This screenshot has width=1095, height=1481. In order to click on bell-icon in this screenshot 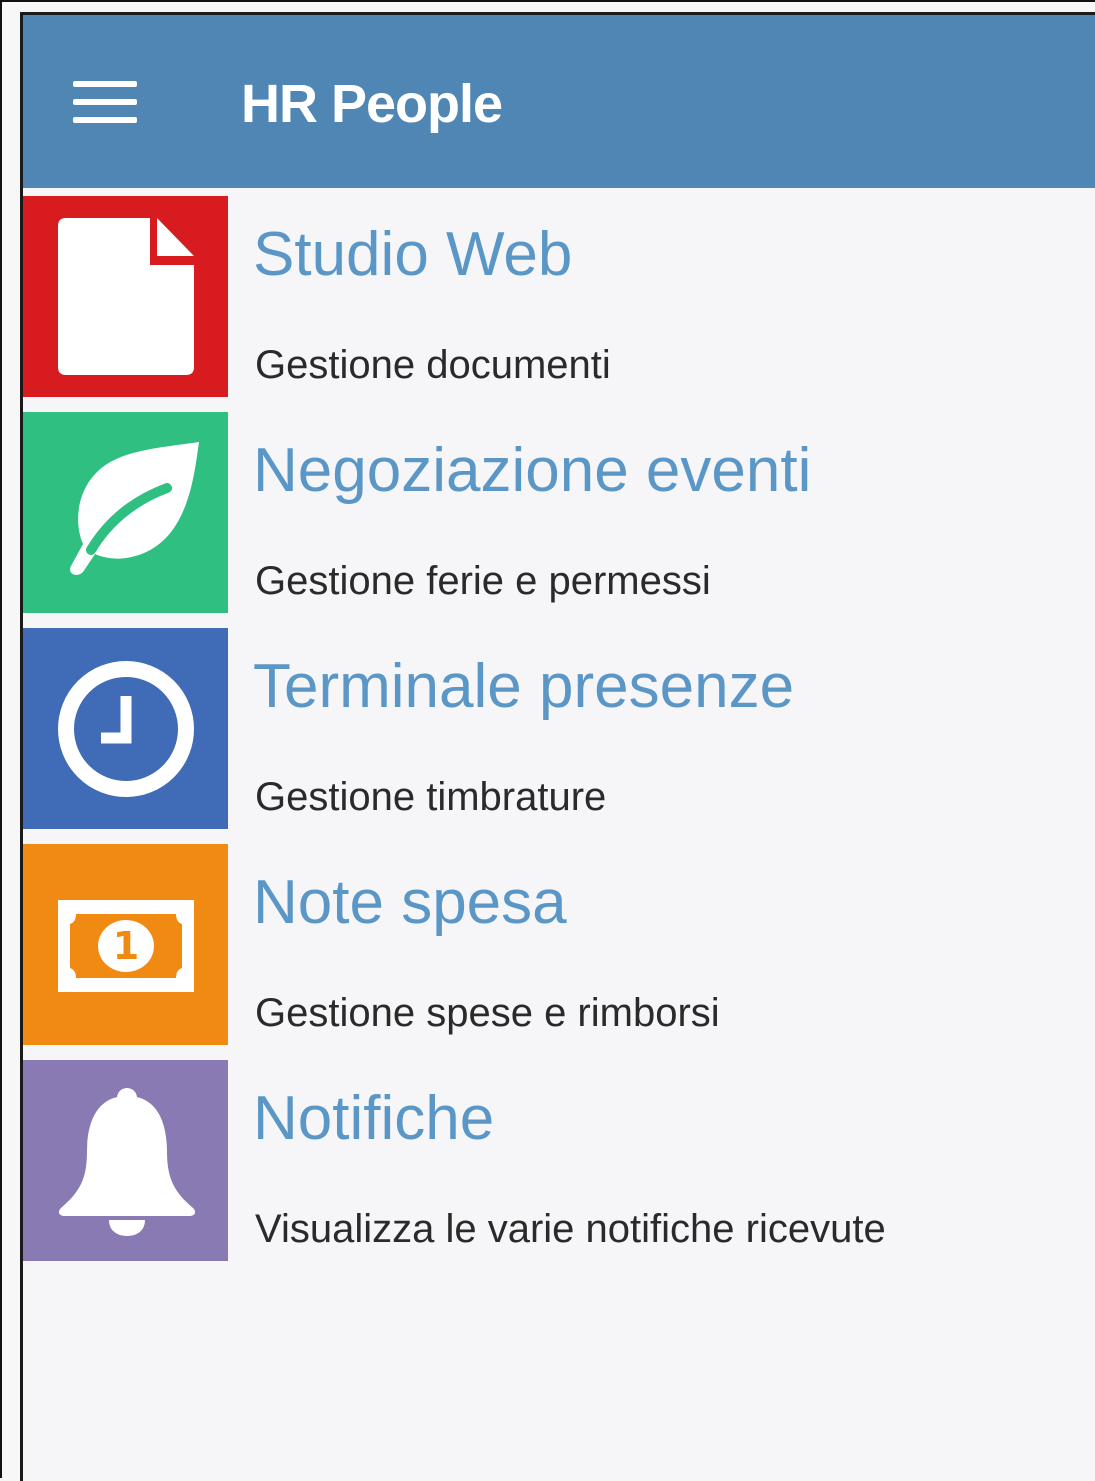, I will do `click(127, 1162)`.